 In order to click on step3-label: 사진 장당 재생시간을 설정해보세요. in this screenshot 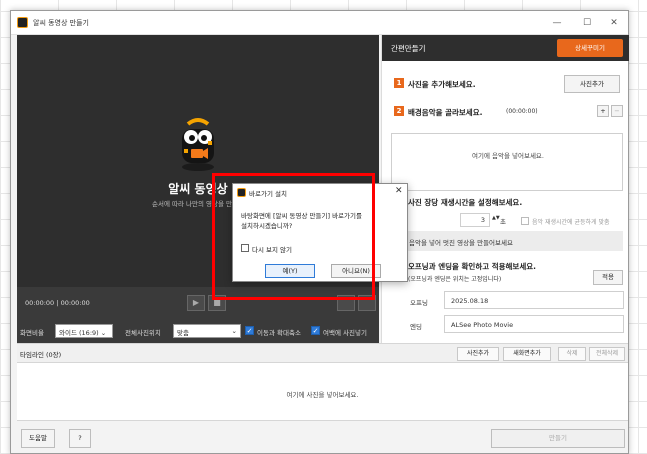, I will do `click(465, 202)`.